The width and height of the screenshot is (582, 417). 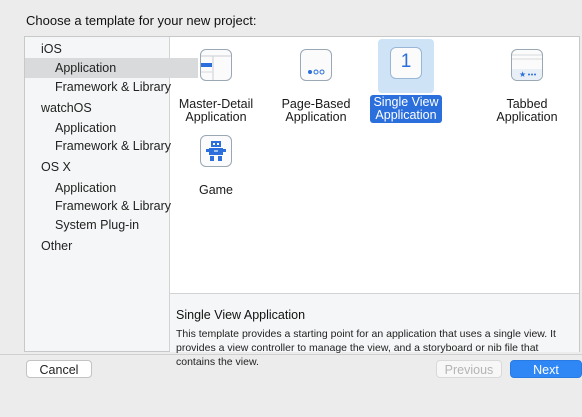 What do you see at coordinates (406, 109) in the screenshot?
I see `template-label: Single View Application` at bounding box center [406, 109].